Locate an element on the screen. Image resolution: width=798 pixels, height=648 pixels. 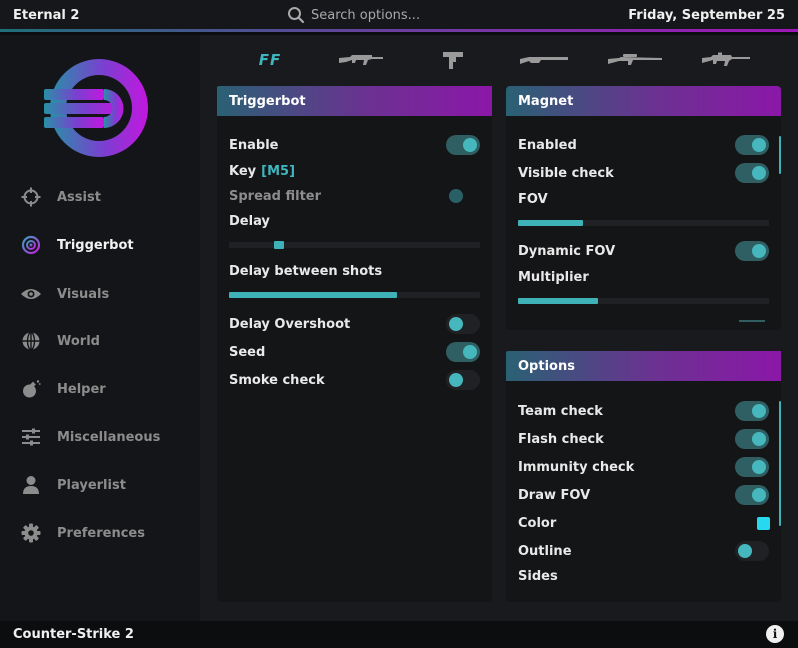
sidebar-item-assist: Assist is located at coordinates (60, 197).